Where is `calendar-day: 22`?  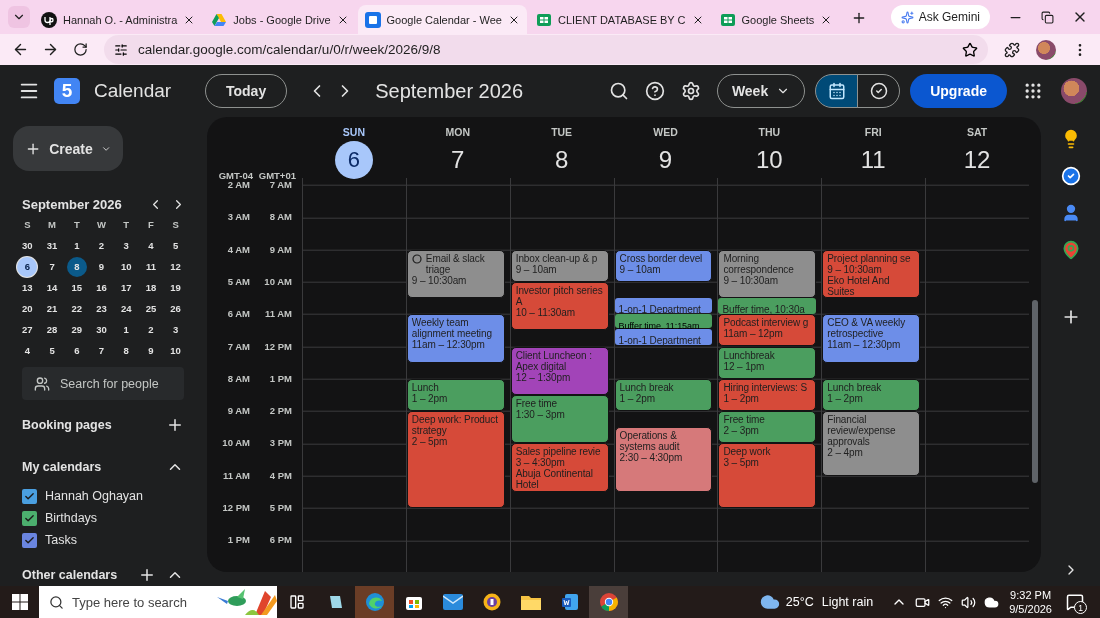 calendar-day: 22 is located at coordinates (76, 308).